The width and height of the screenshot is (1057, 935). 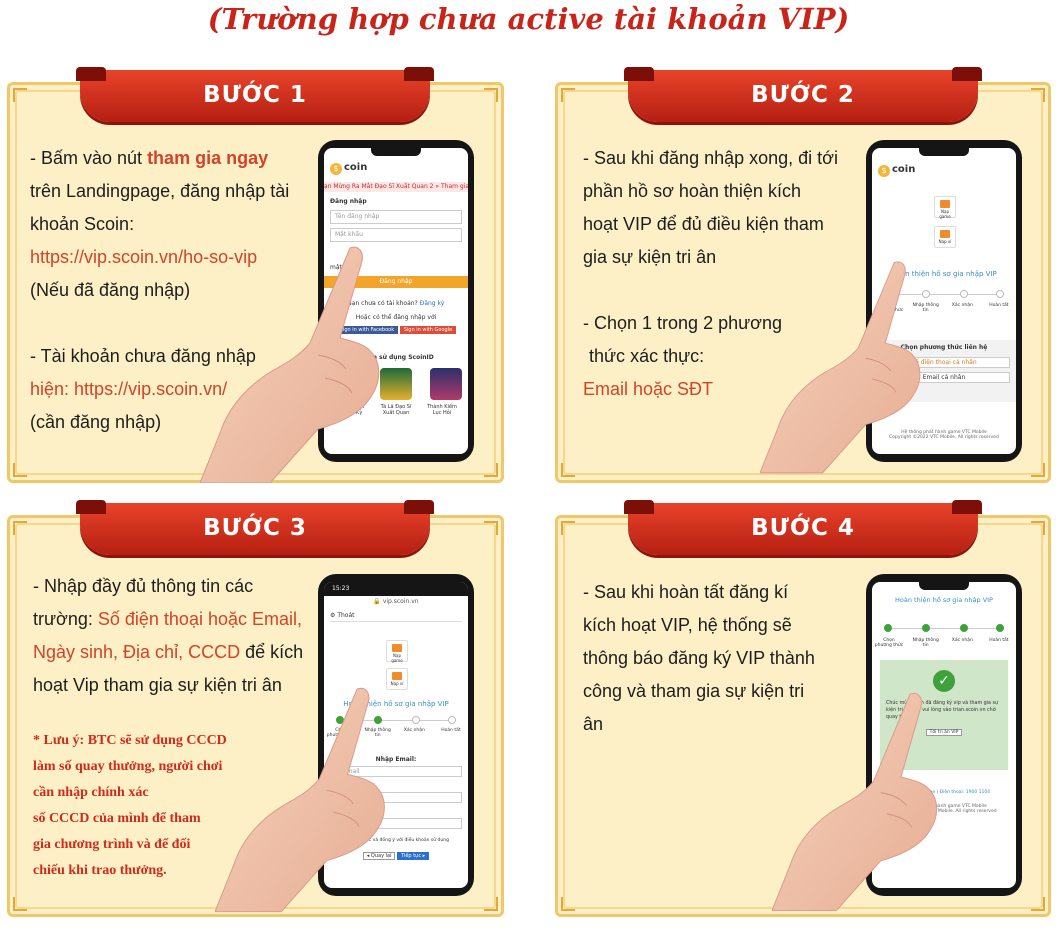 I want to click on step-2-ribbon: BƯỚC 2, so click(x=803, y=94).